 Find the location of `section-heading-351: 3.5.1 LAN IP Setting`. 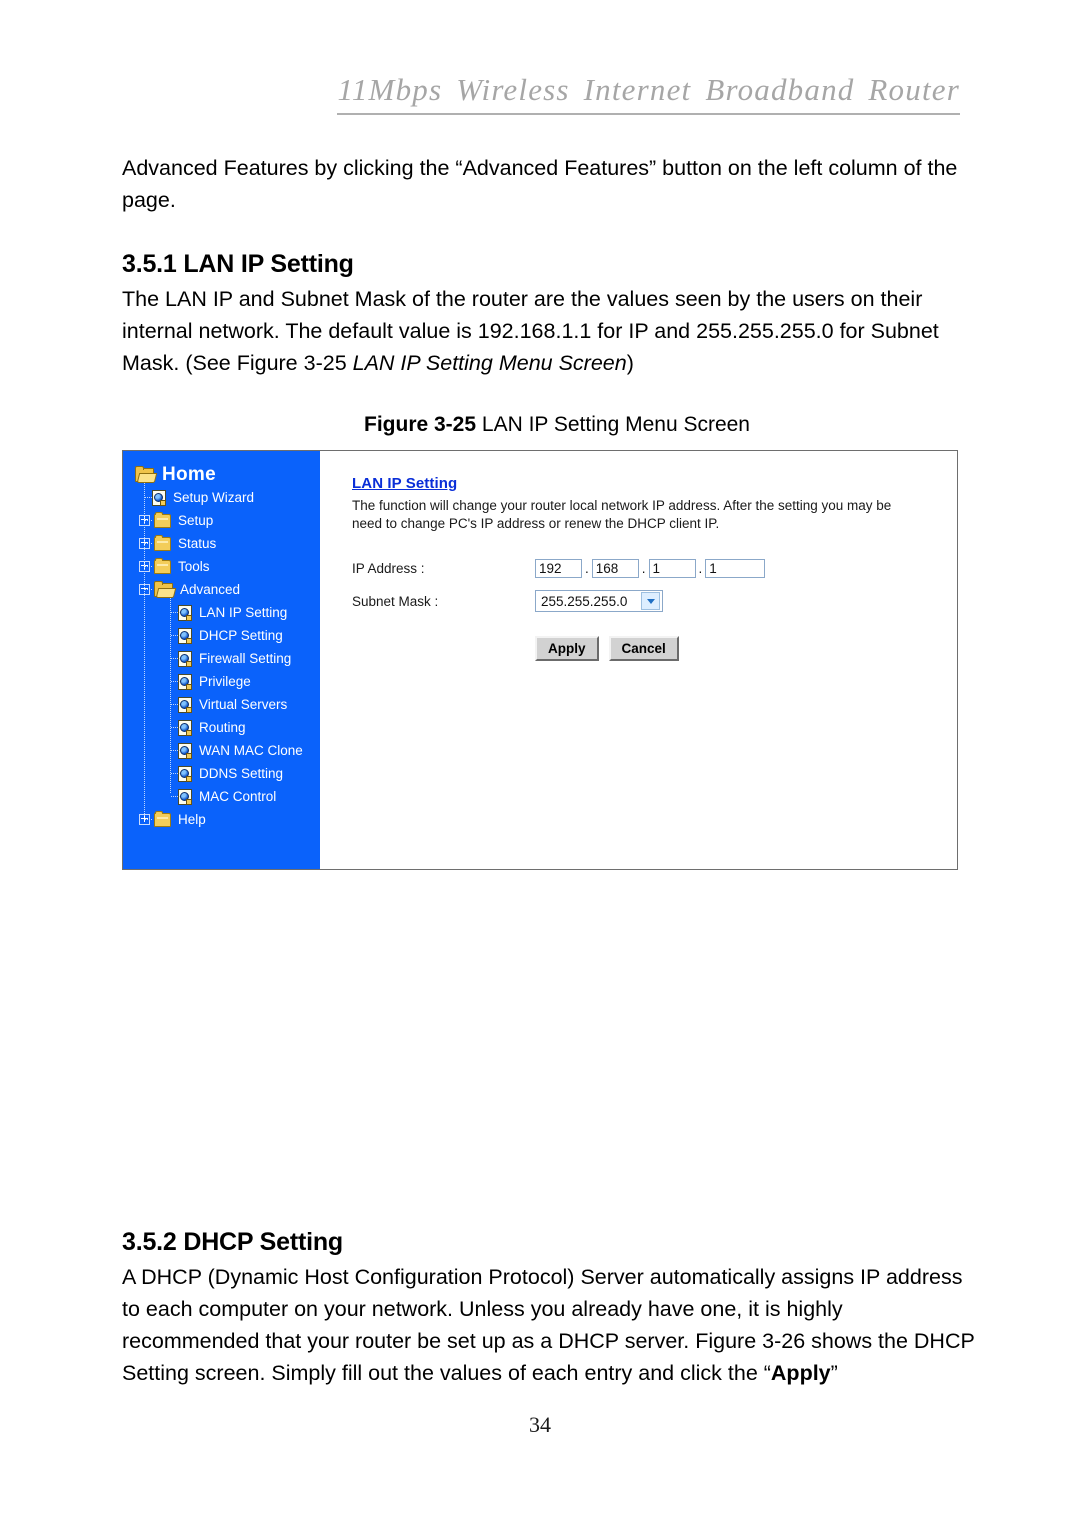

section-heading-351: 3.5.1 LAN IP Setting is located at coordinates (238, 264).